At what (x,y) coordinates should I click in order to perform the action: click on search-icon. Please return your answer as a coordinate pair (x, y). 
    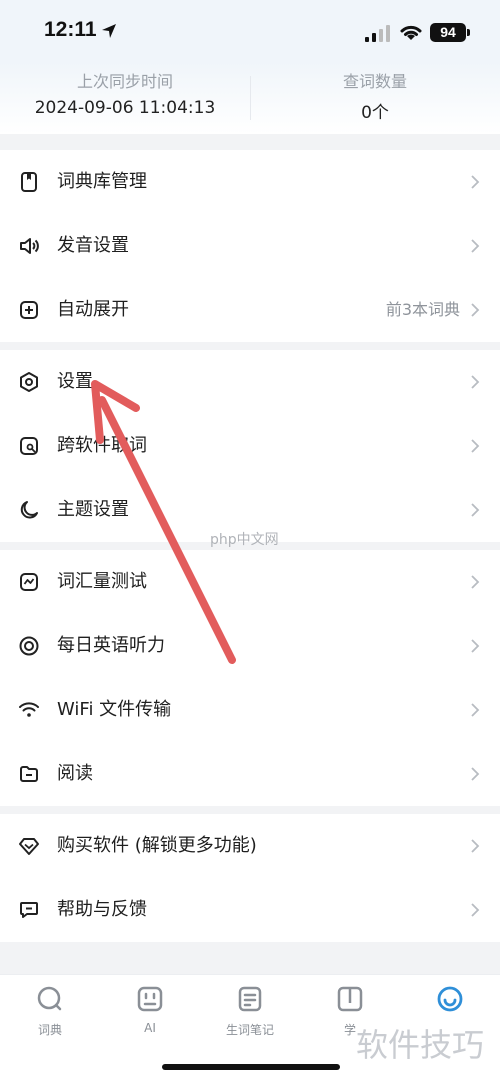
    Looking at the image, I should click on (49, 998).